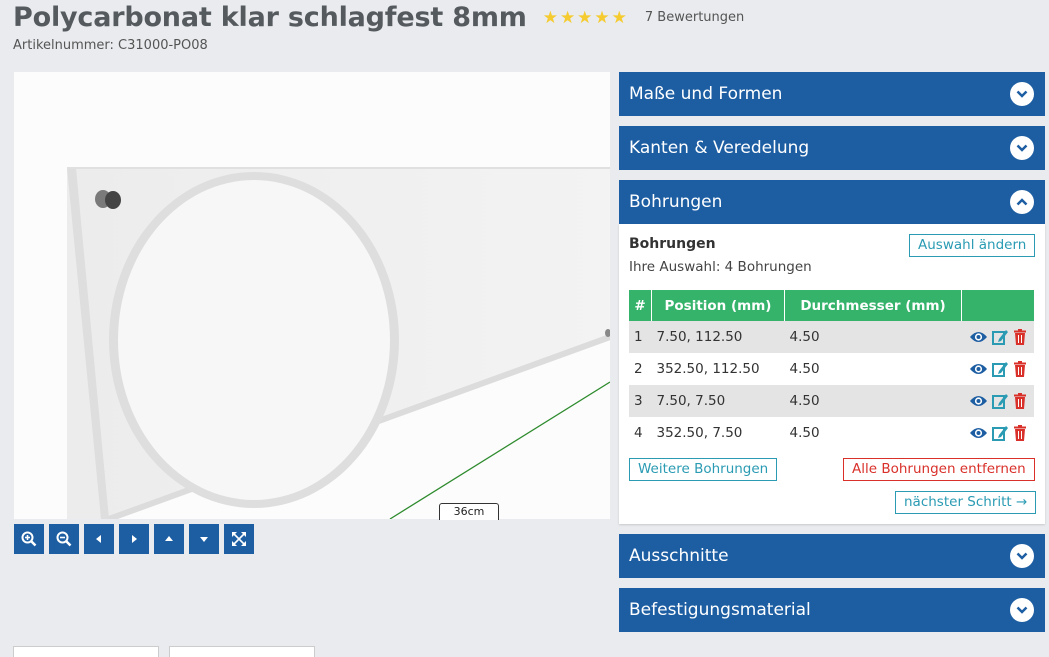  I want to click on table-row: 4 352.50, 7.50 4.50, so click(831, 433).